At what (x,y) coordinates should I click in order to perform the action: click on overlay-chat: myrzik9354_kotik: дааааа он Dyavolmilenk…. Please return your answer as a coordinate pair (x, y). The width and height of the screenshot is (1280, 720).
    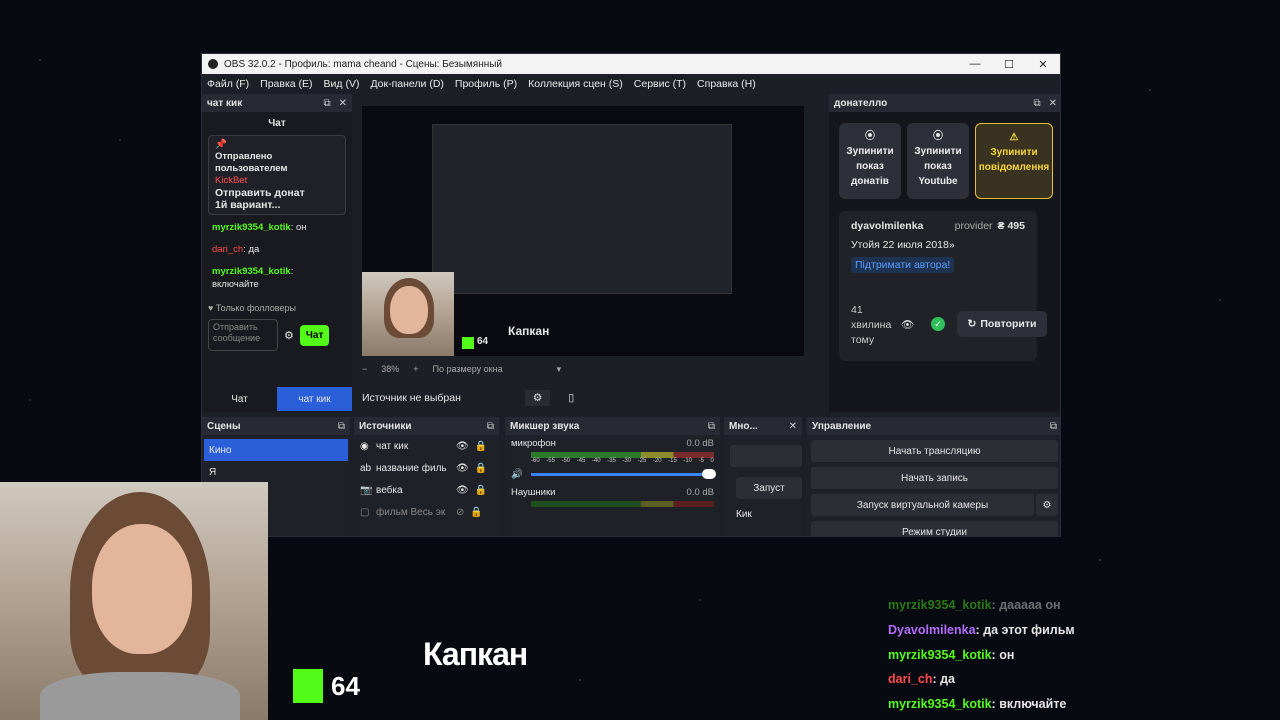
    Looking at the image, I should click on (981, 657).